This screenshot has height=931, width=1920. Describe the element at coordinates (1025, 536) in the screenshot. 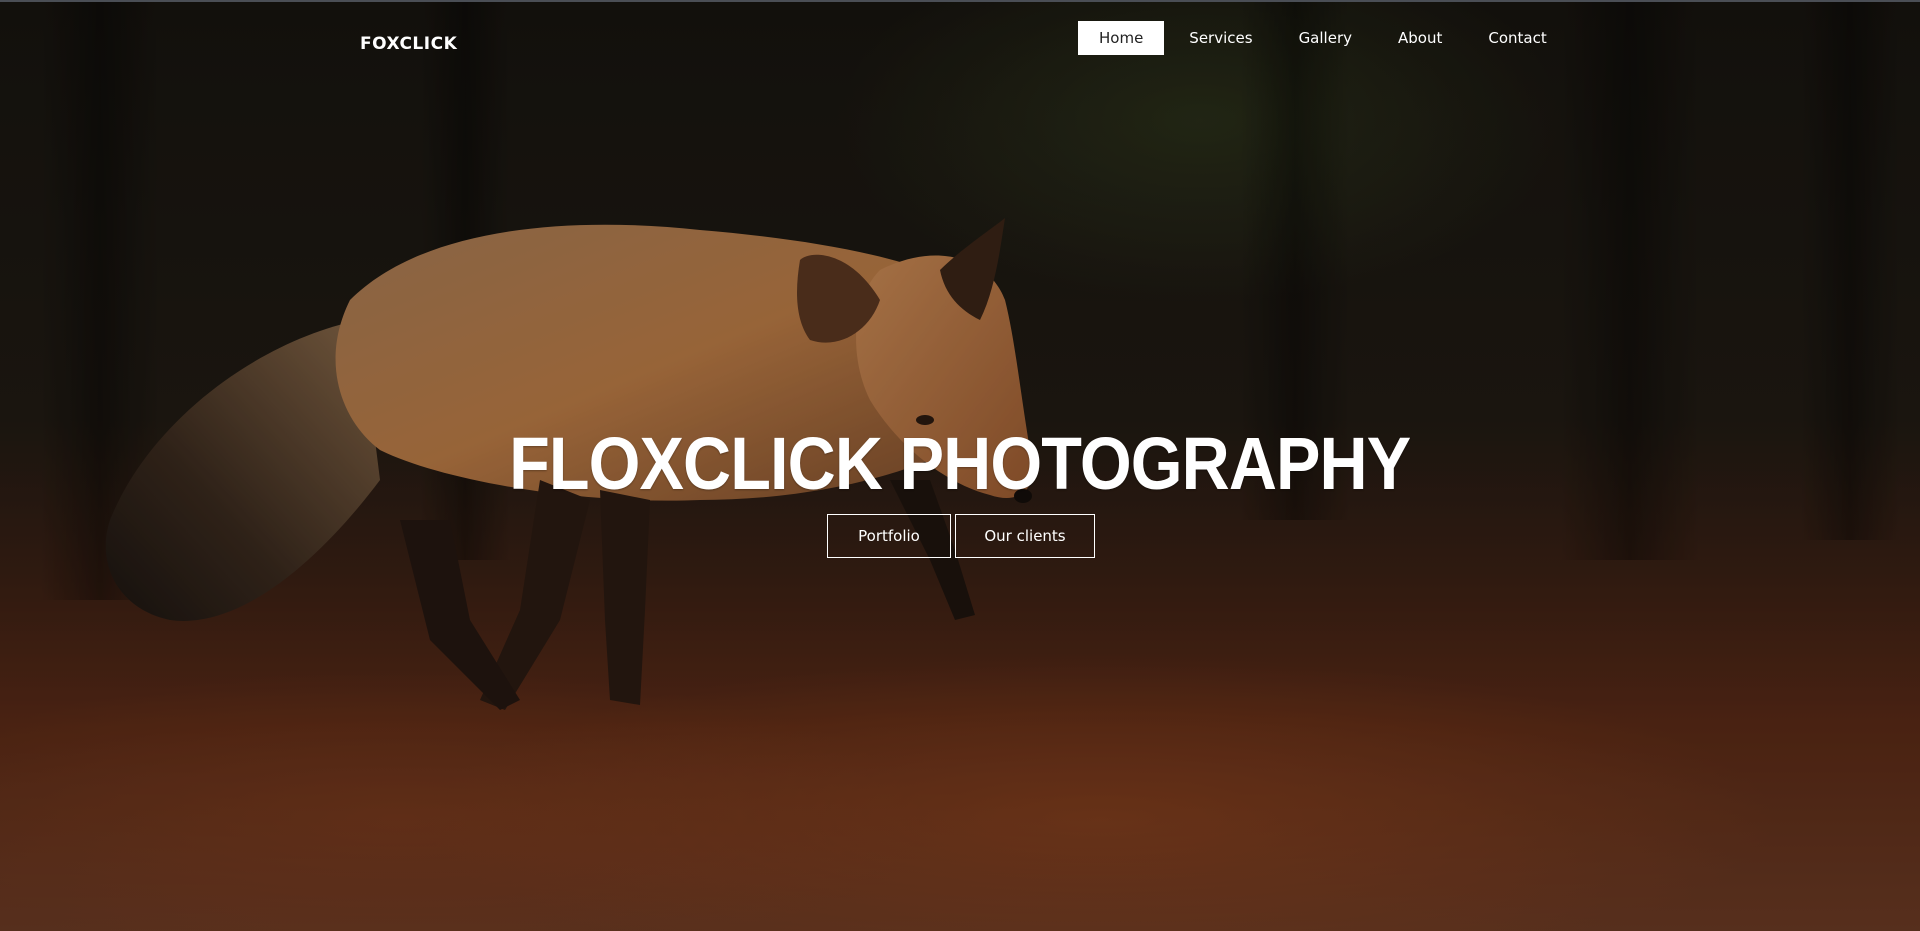

I see `our-clients-button: Our clients` at that location.